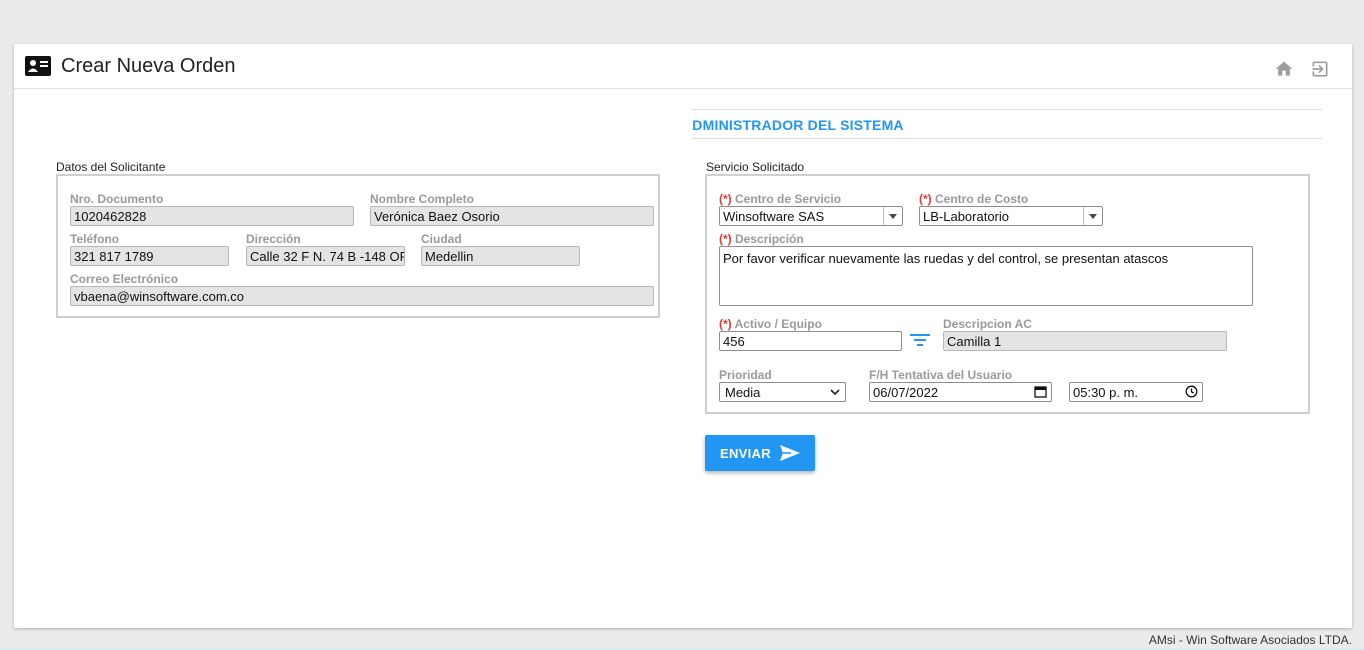 The width and height of the screenshot is (1364, 650). I want to click on filter-icon, so click(920, 340).